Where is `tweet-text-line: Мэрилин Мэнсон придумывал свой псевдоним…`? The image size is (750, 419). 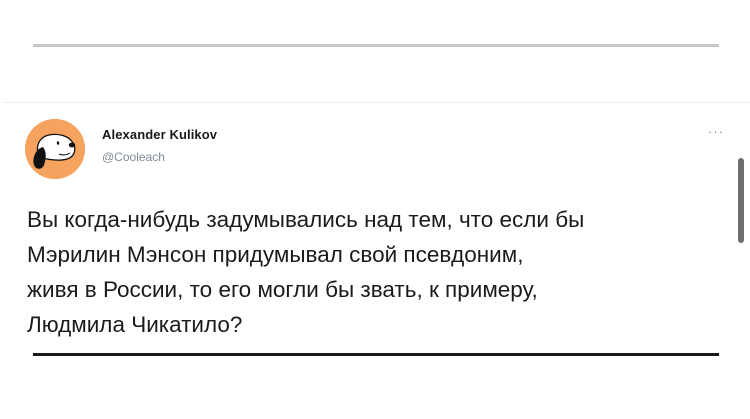 tweet-text-line: Мэрилин Мэнсон придумывал свой псевдоним… is located at coordinates (275, 254).